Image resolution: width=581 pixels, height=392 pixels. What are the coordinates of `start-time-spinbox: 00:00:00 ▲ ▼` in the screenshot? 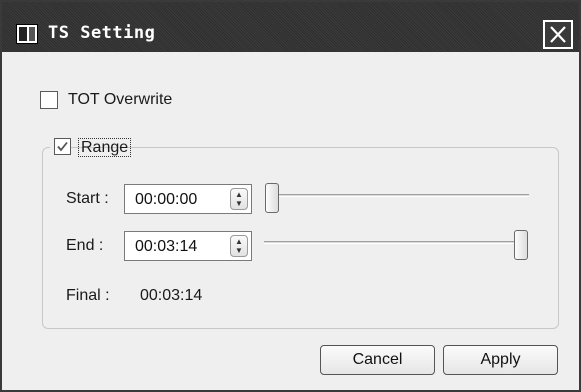 It's located at (188, 199).